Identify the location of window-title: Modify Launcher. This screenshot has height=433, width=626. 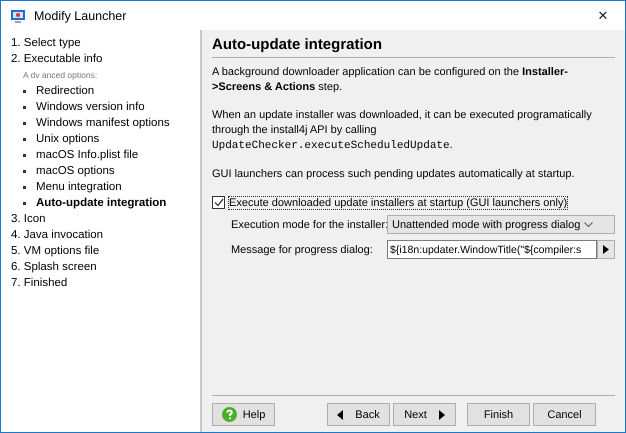
(81, 15).